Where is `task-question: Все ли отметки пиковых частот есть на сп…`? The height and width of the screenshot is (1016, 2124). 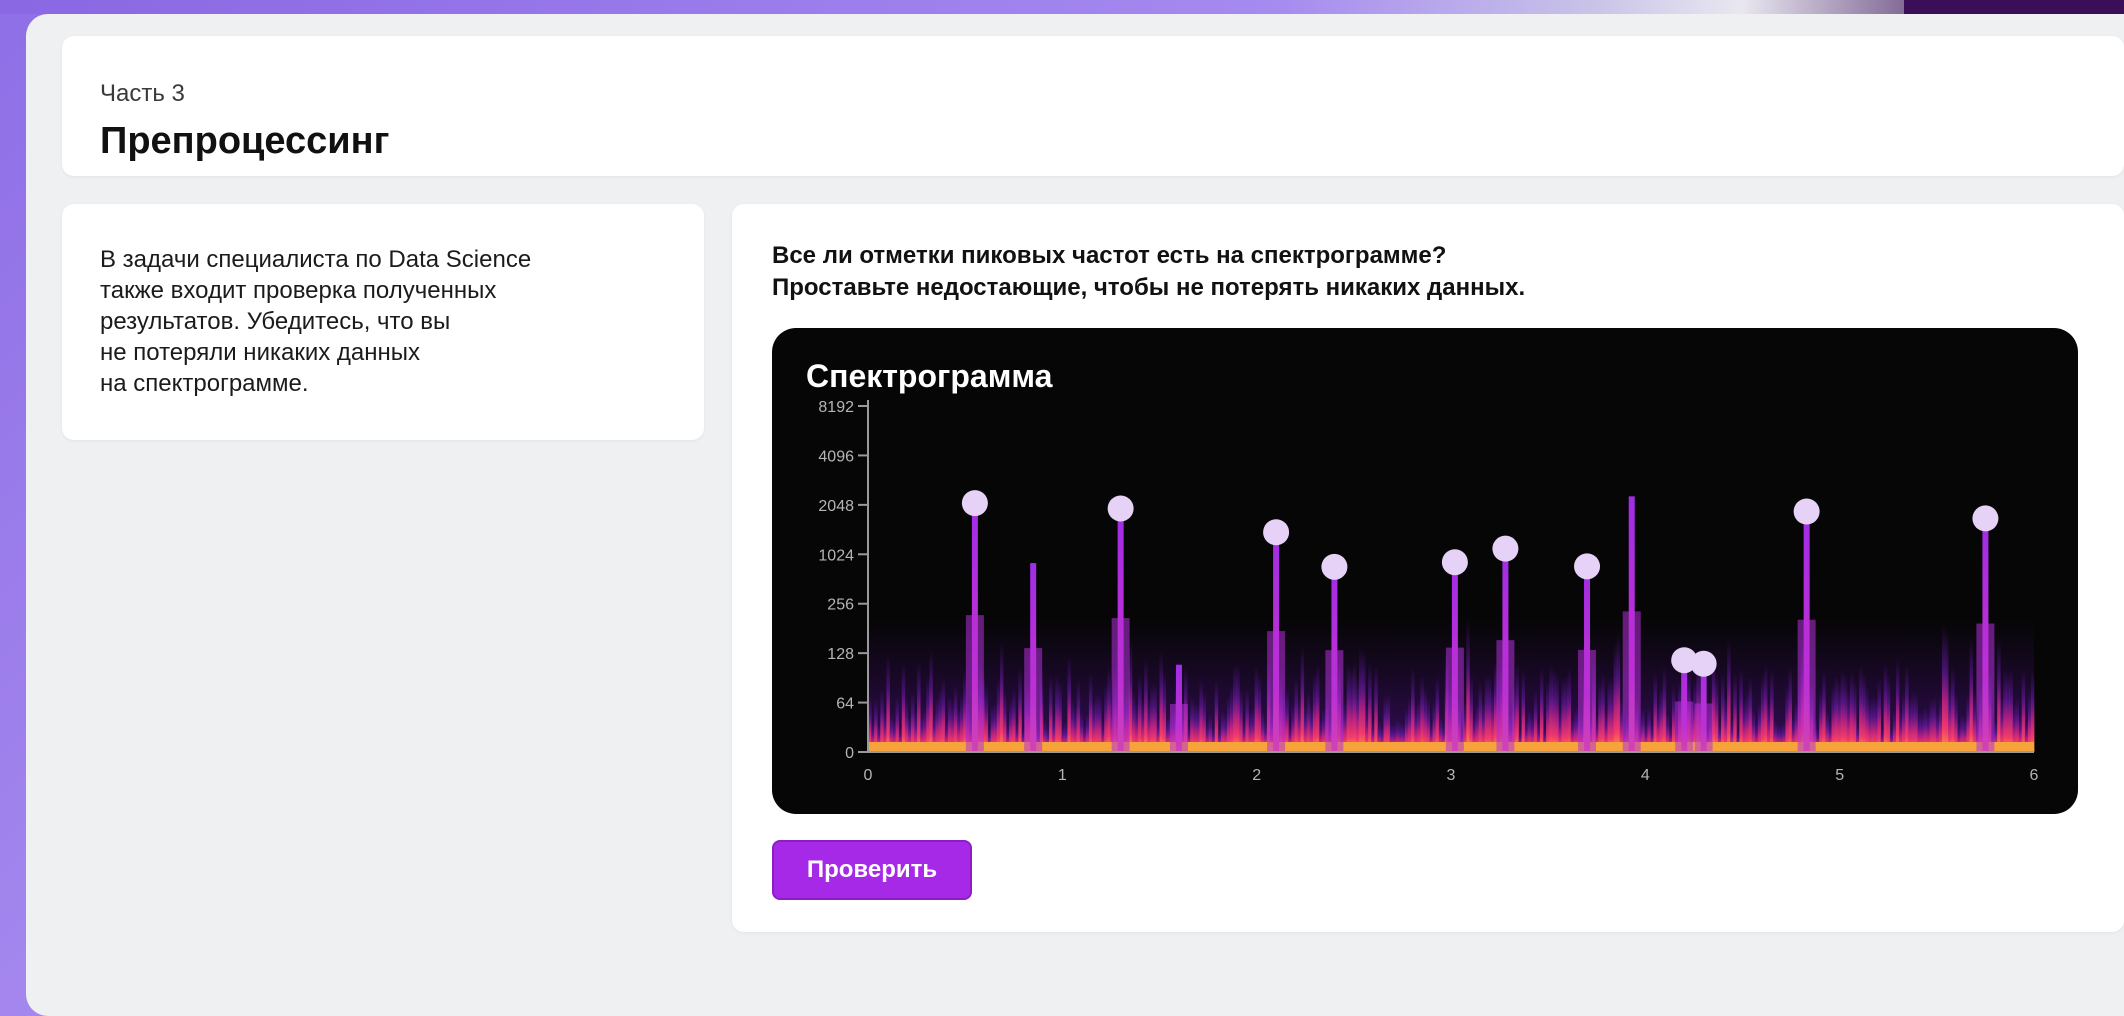 task-question: Все ли отметки пиковых частот есть на сп… is located at coordinates (1149, 271).